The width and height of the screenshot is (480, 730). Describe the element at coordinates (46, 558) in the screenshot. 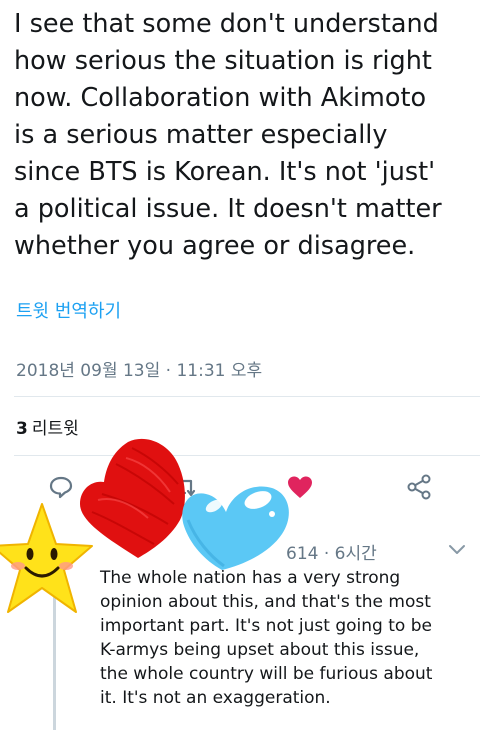

I see `smiley-star-sticker` at that location.